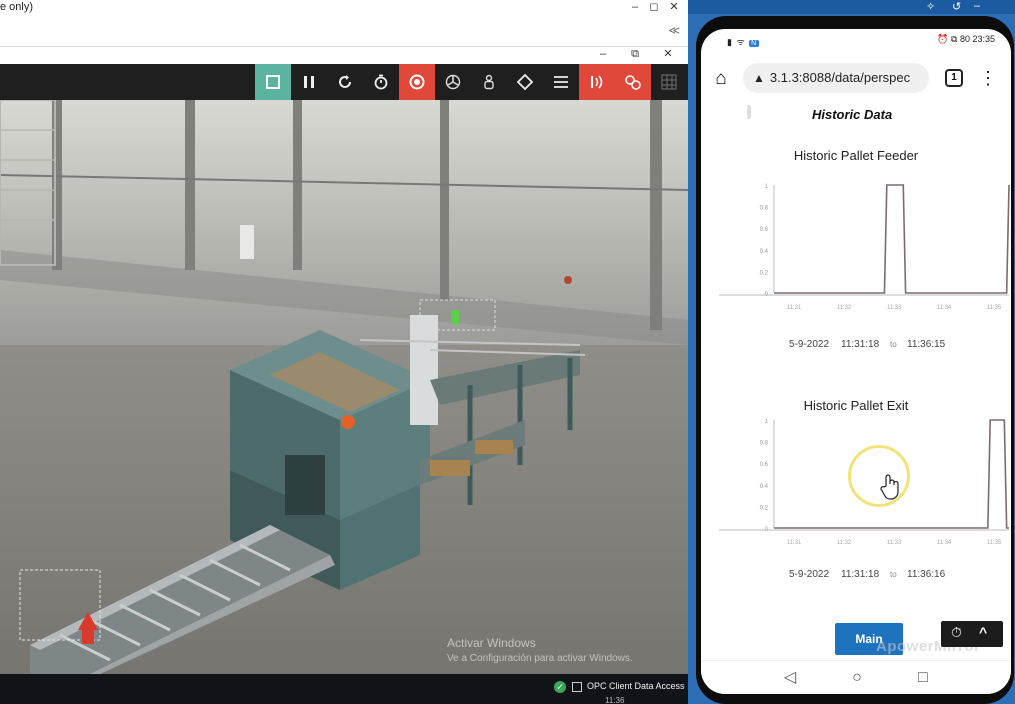 The width and height of the screenshot is (1015, 704). Describe the element at coordinates (930, 6) in the screenshot. I see `pin-icon: ✧` at that location.